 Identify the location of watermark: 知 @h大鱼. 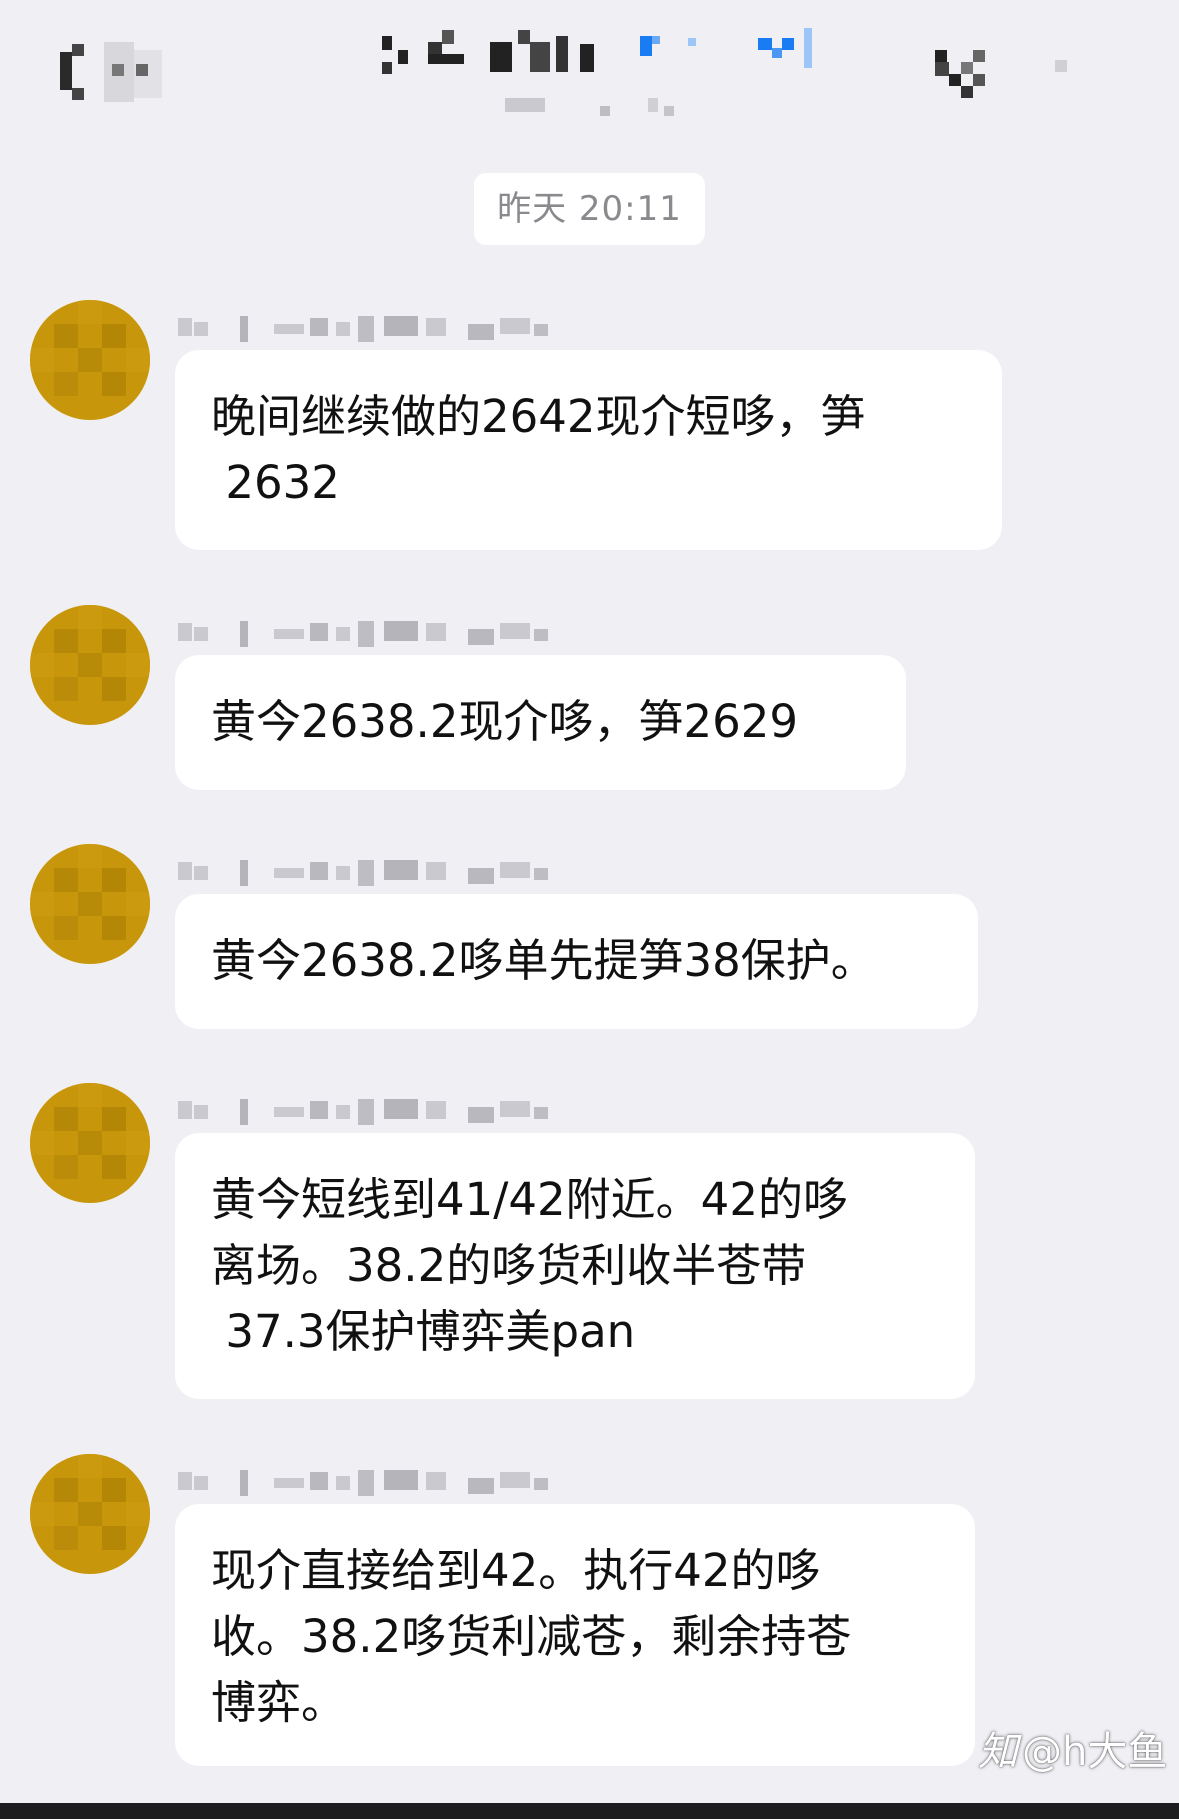
(1072, 1752).